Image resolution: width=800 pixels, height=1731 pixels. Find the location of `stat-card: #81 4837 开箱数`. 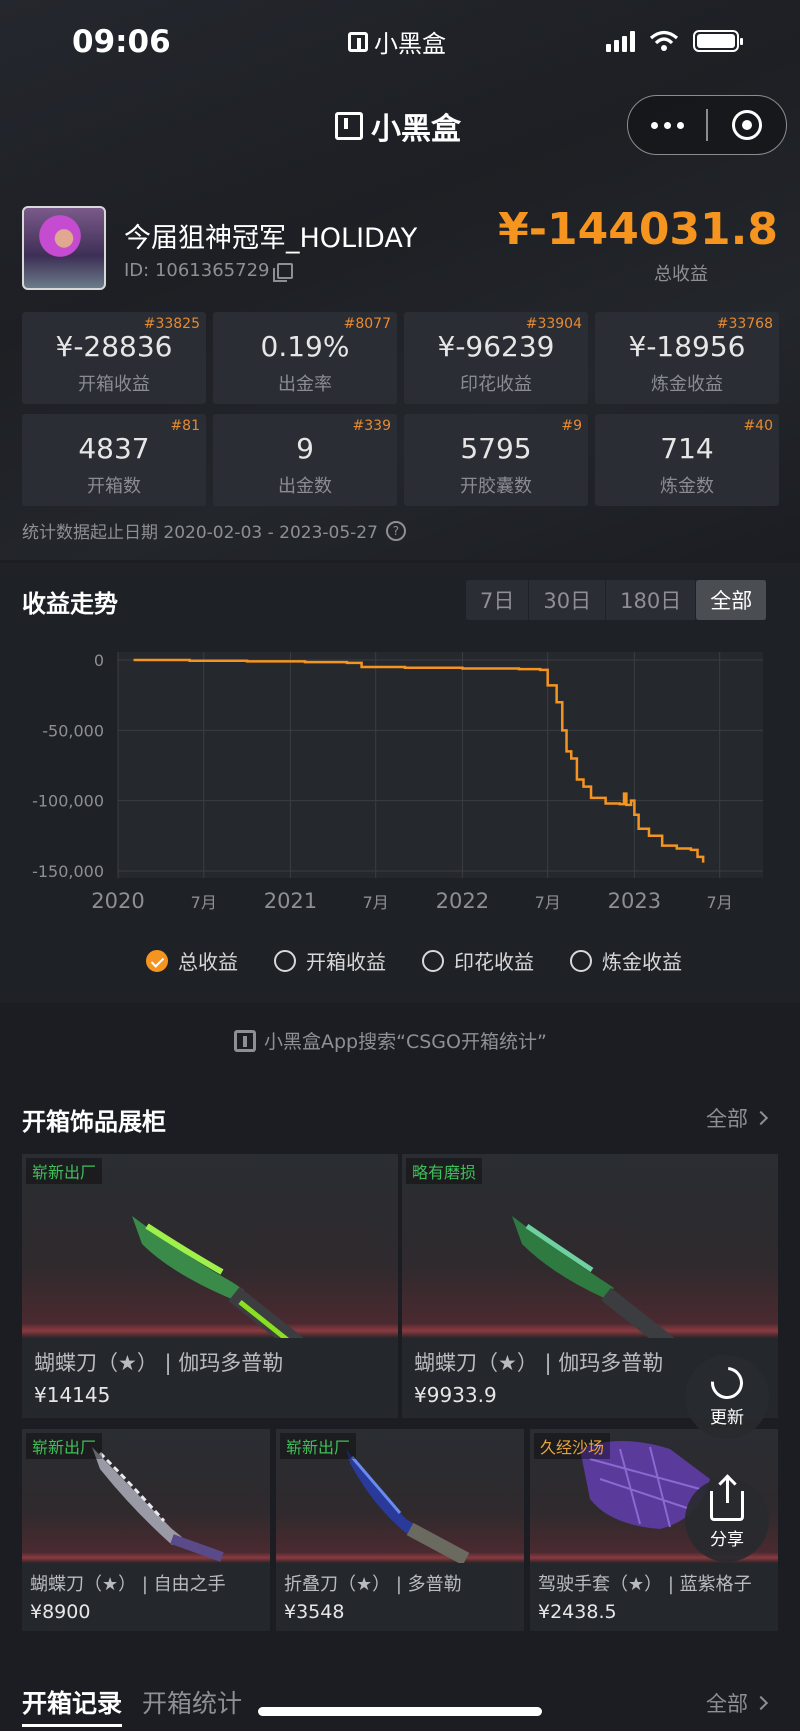

stat-card: #81 4837 开箱数 is located at coordinates (114, 460).